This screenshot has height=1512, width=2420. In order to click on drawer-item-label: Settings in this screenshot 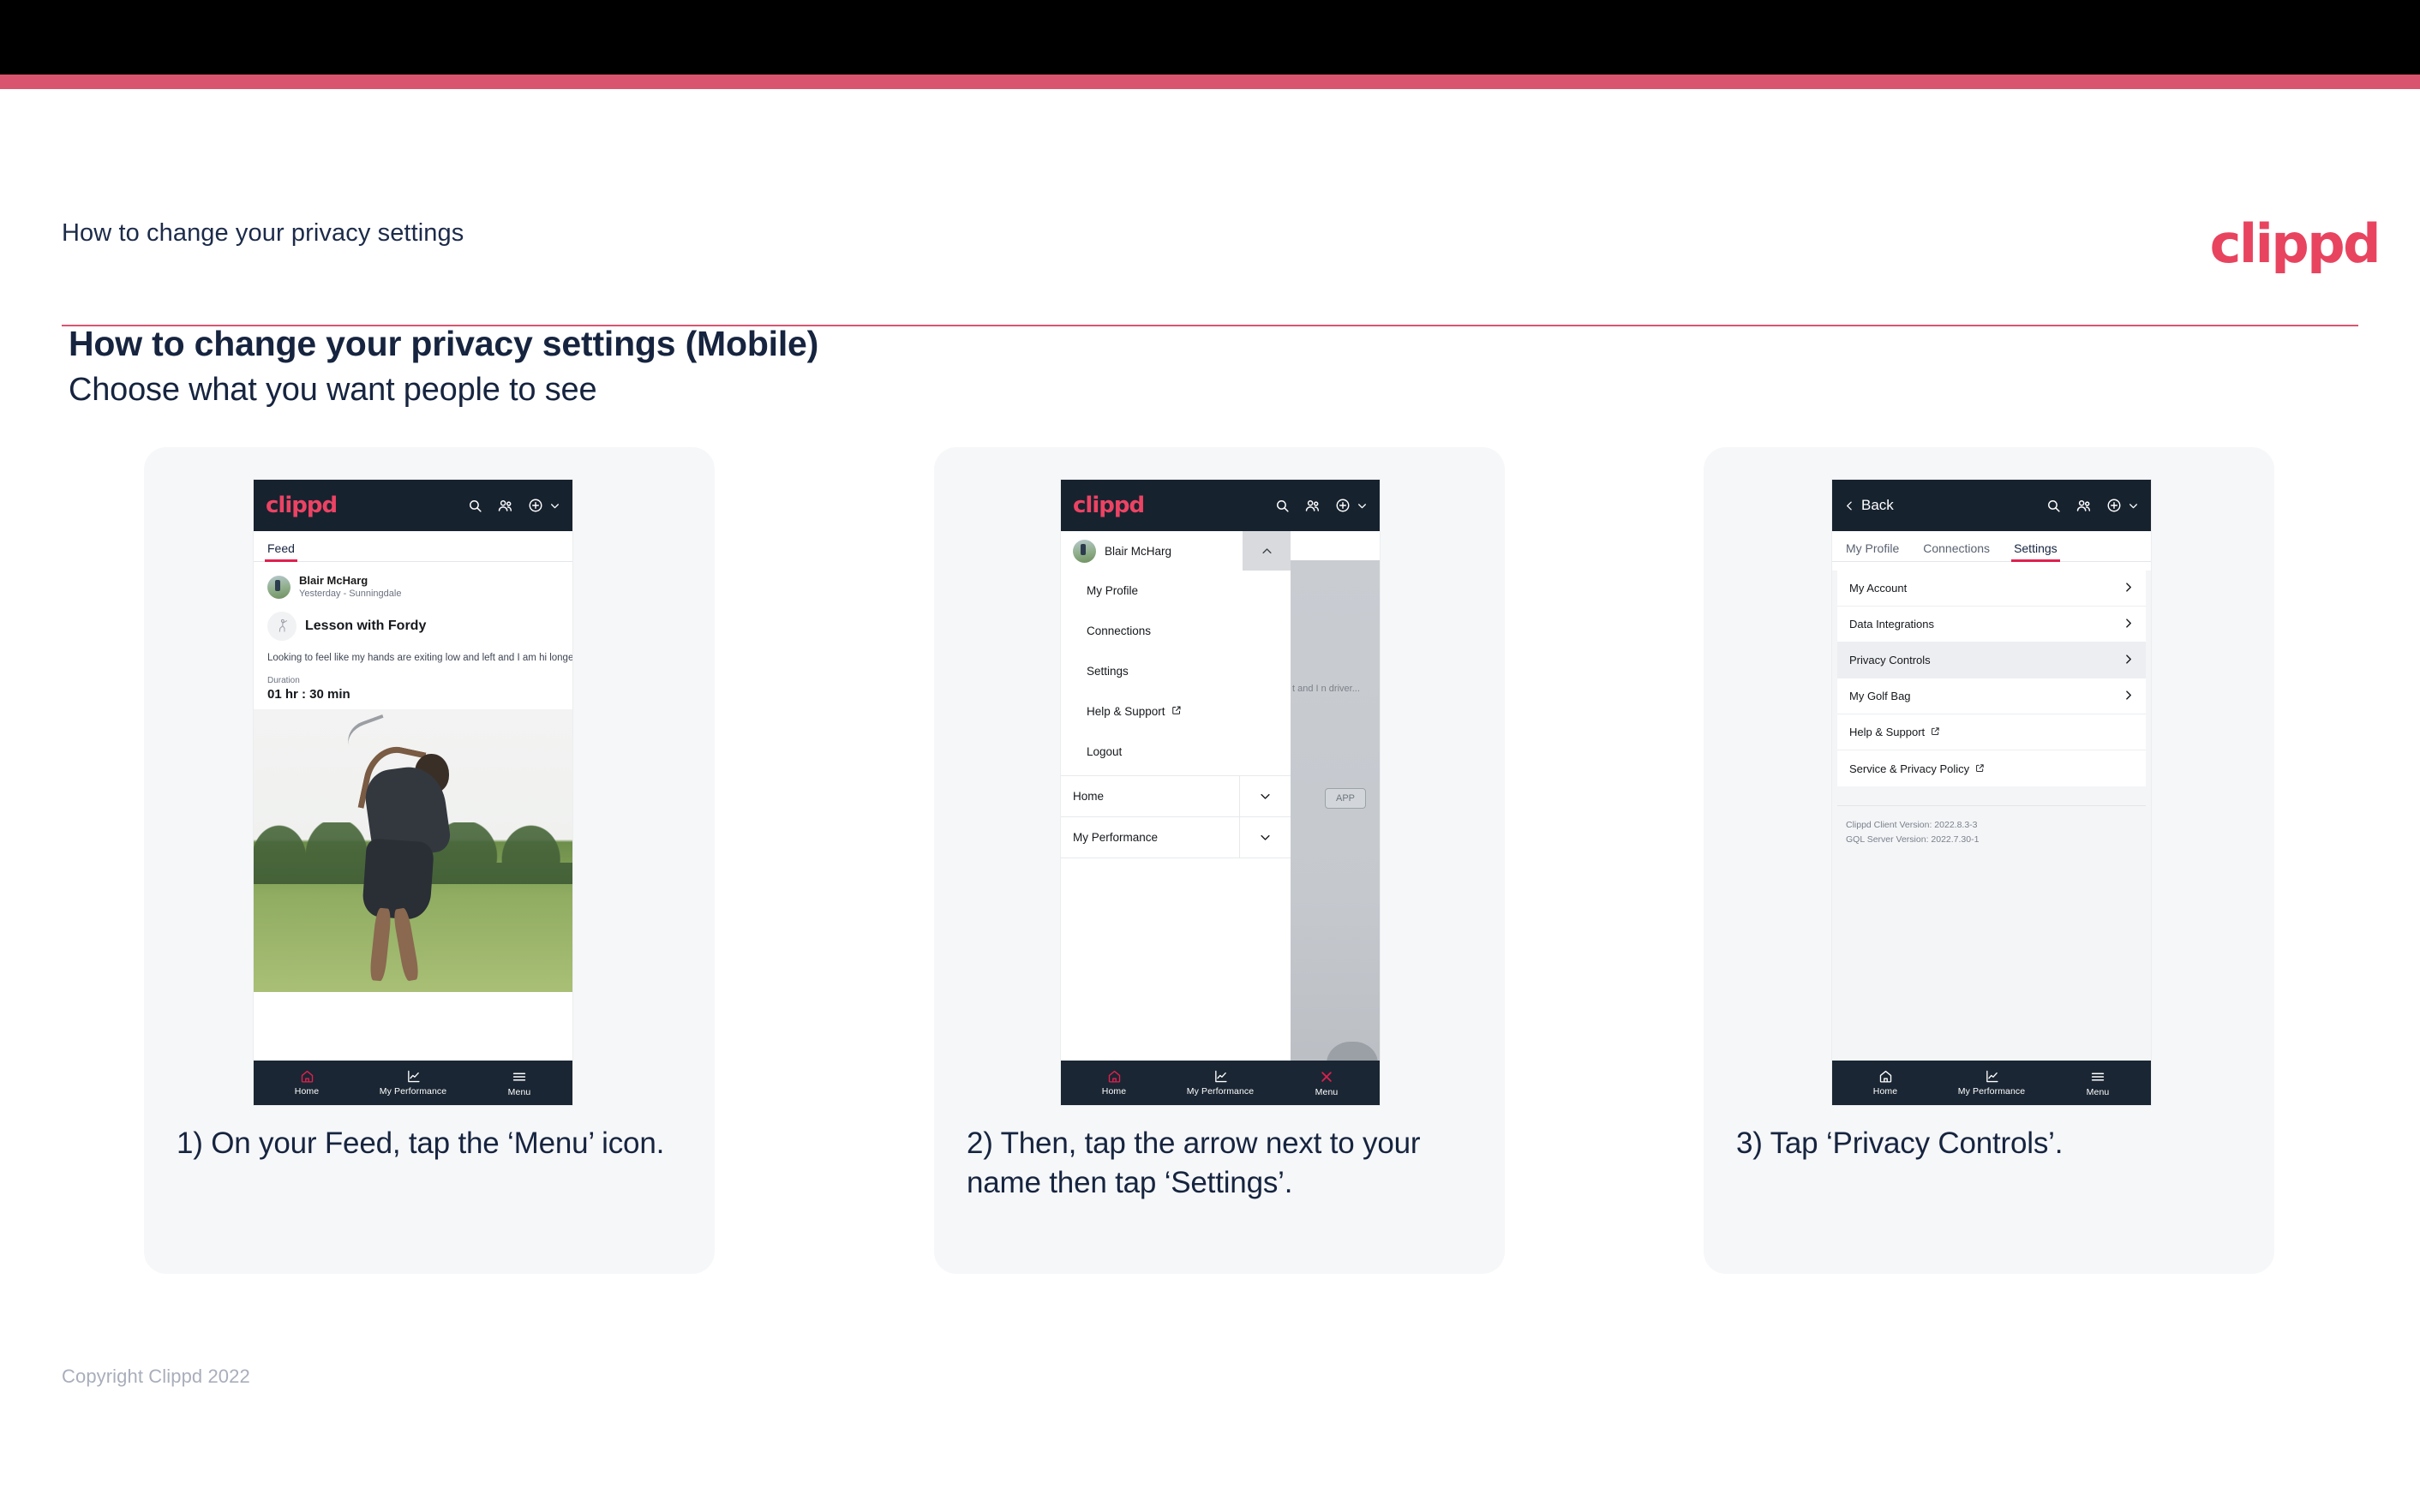, I will do `click(1108, 671)`.